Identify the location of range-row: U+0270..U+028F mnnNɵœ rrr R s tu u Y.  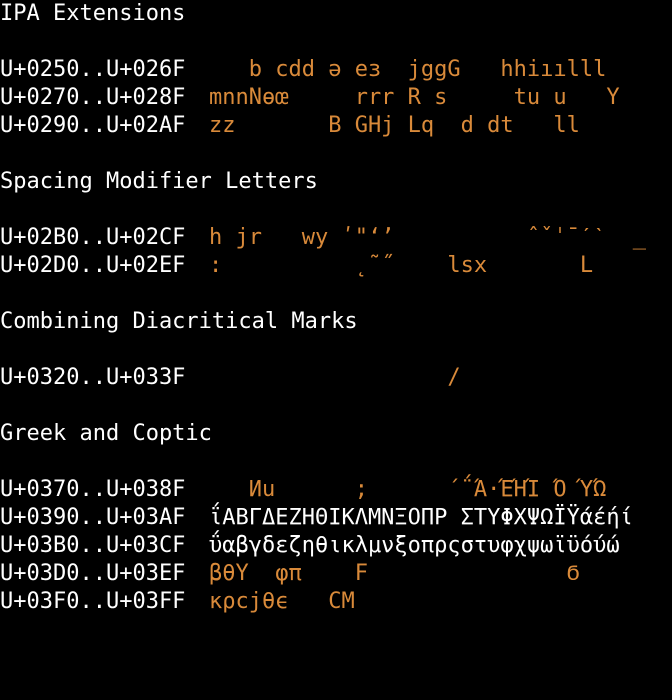
(336, 98).